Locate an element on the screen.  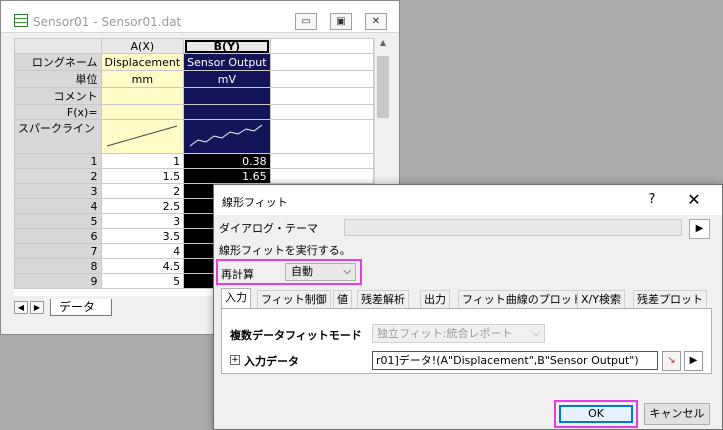
multi-fit-mode-select: 独立フィット:統合レポート ⌵ is located at coordinates (458, 333).